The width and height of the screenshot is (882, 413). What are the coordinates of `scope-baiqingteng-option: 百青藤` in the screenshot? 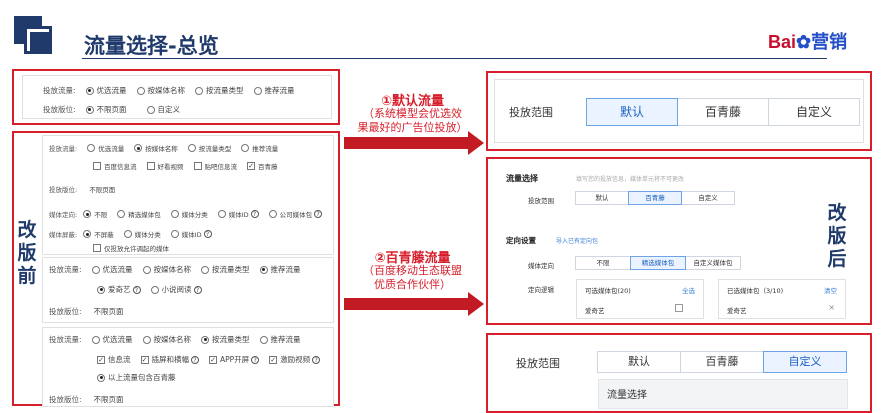 It's located at (723, 112).